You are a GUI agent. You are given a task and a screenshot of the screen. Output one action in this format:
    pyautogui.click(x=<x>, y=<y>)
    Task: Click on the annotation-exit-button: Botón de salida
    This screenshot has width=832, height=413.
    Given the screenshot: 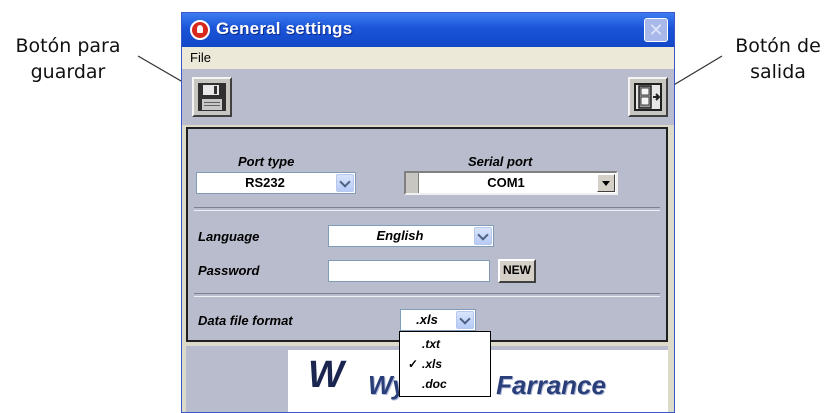 What is the action you would take?
    pyautogui.click(x=778, y=59)
    